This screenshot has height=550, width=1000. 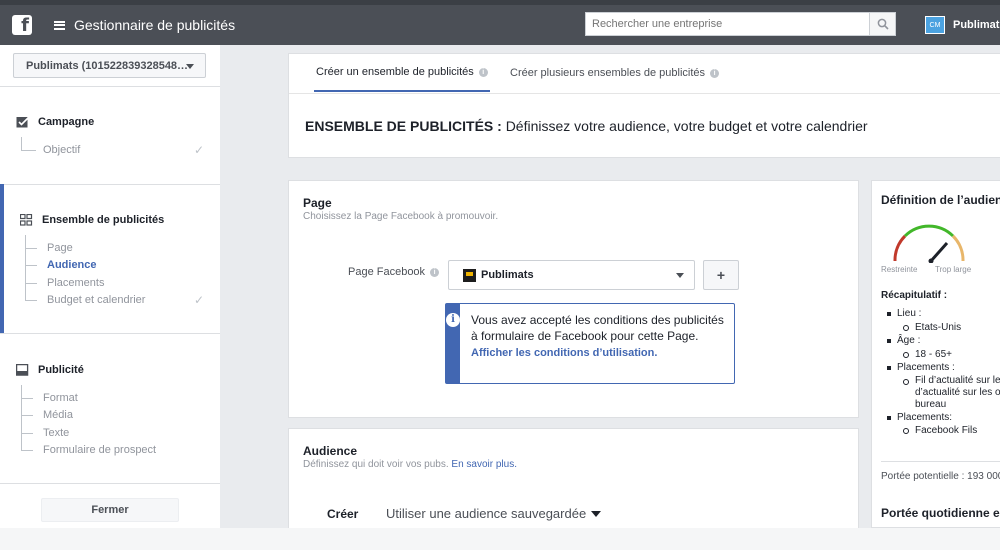 What do you see at coordinates (155, 25) in the screenshot?
I see `app-title: Gestionnaire de publicités` at bounding box center [155, 25].